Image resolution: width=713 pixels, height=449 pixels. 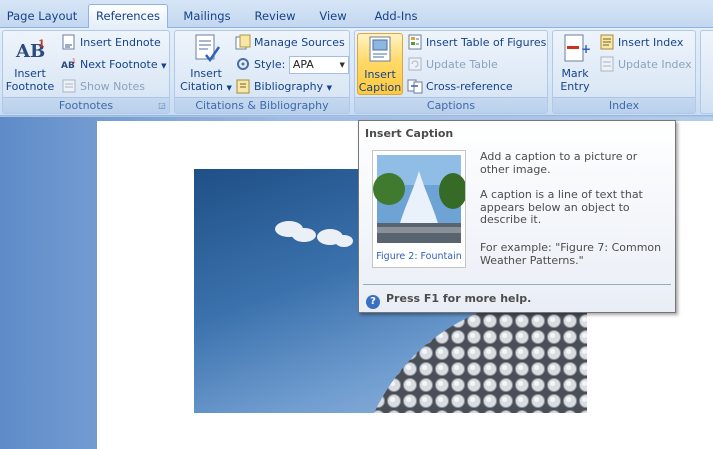 What do you see at coordinates (575, 73) in the screenshot?
I see `mark-entry-label-1: Mark` at bounding box center [575, 73].